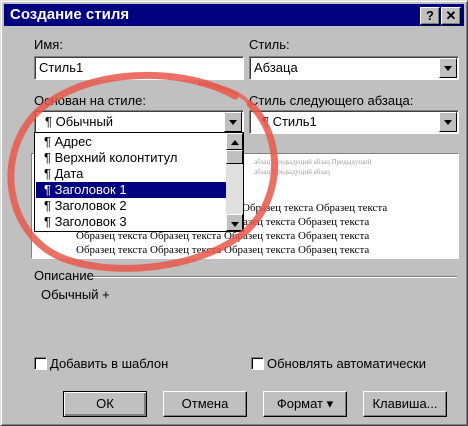 The height and width of the screenshot is (426, 468). Describe the element at coordinates (64, 275) in the screenshot. I see `description-label: Описание` at that location.